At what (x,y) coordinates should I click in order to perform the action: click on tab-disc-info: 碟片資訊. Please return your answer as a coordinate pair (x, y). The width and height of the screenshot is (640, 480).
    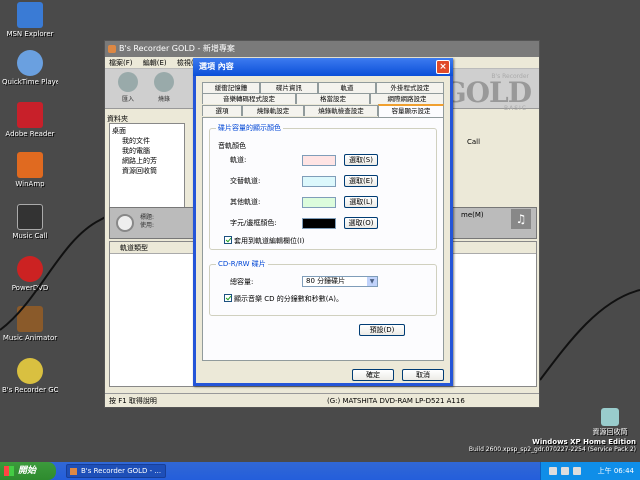
    Looking at the image, I should click on (289, 87).